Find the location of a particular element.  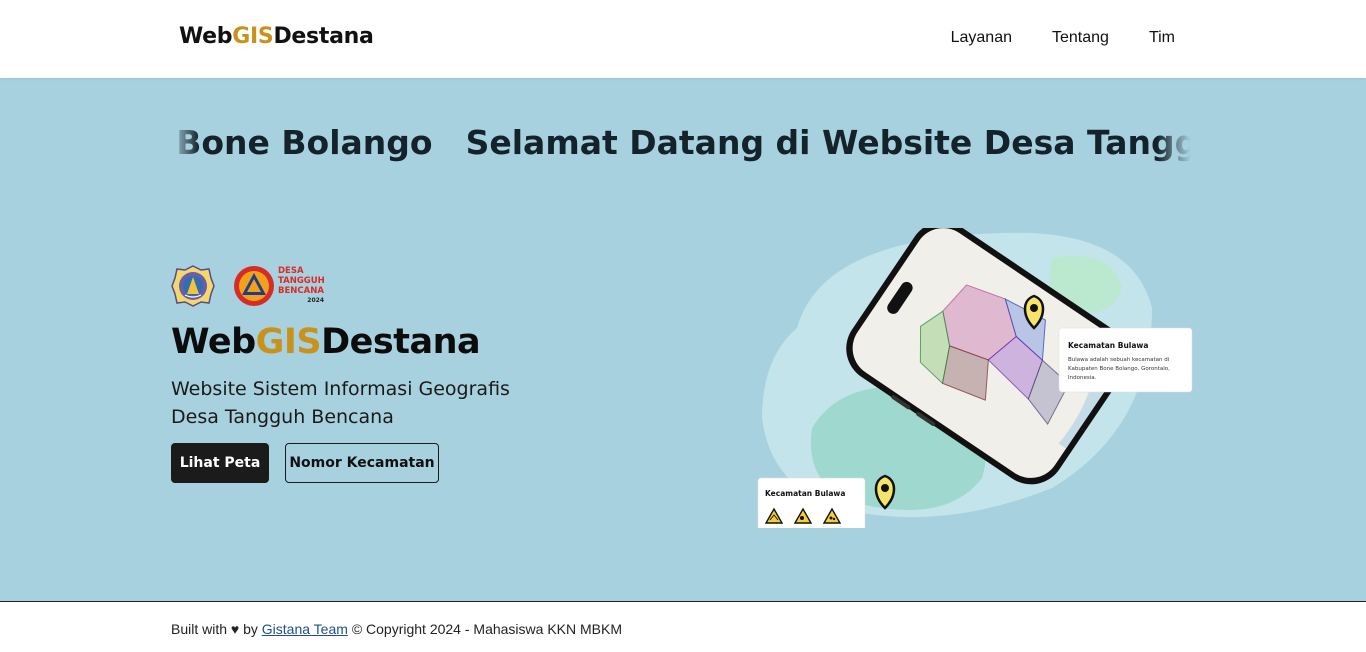

card-top-title: Kecamatan Bulawa is located at coordinates (1108, 345).